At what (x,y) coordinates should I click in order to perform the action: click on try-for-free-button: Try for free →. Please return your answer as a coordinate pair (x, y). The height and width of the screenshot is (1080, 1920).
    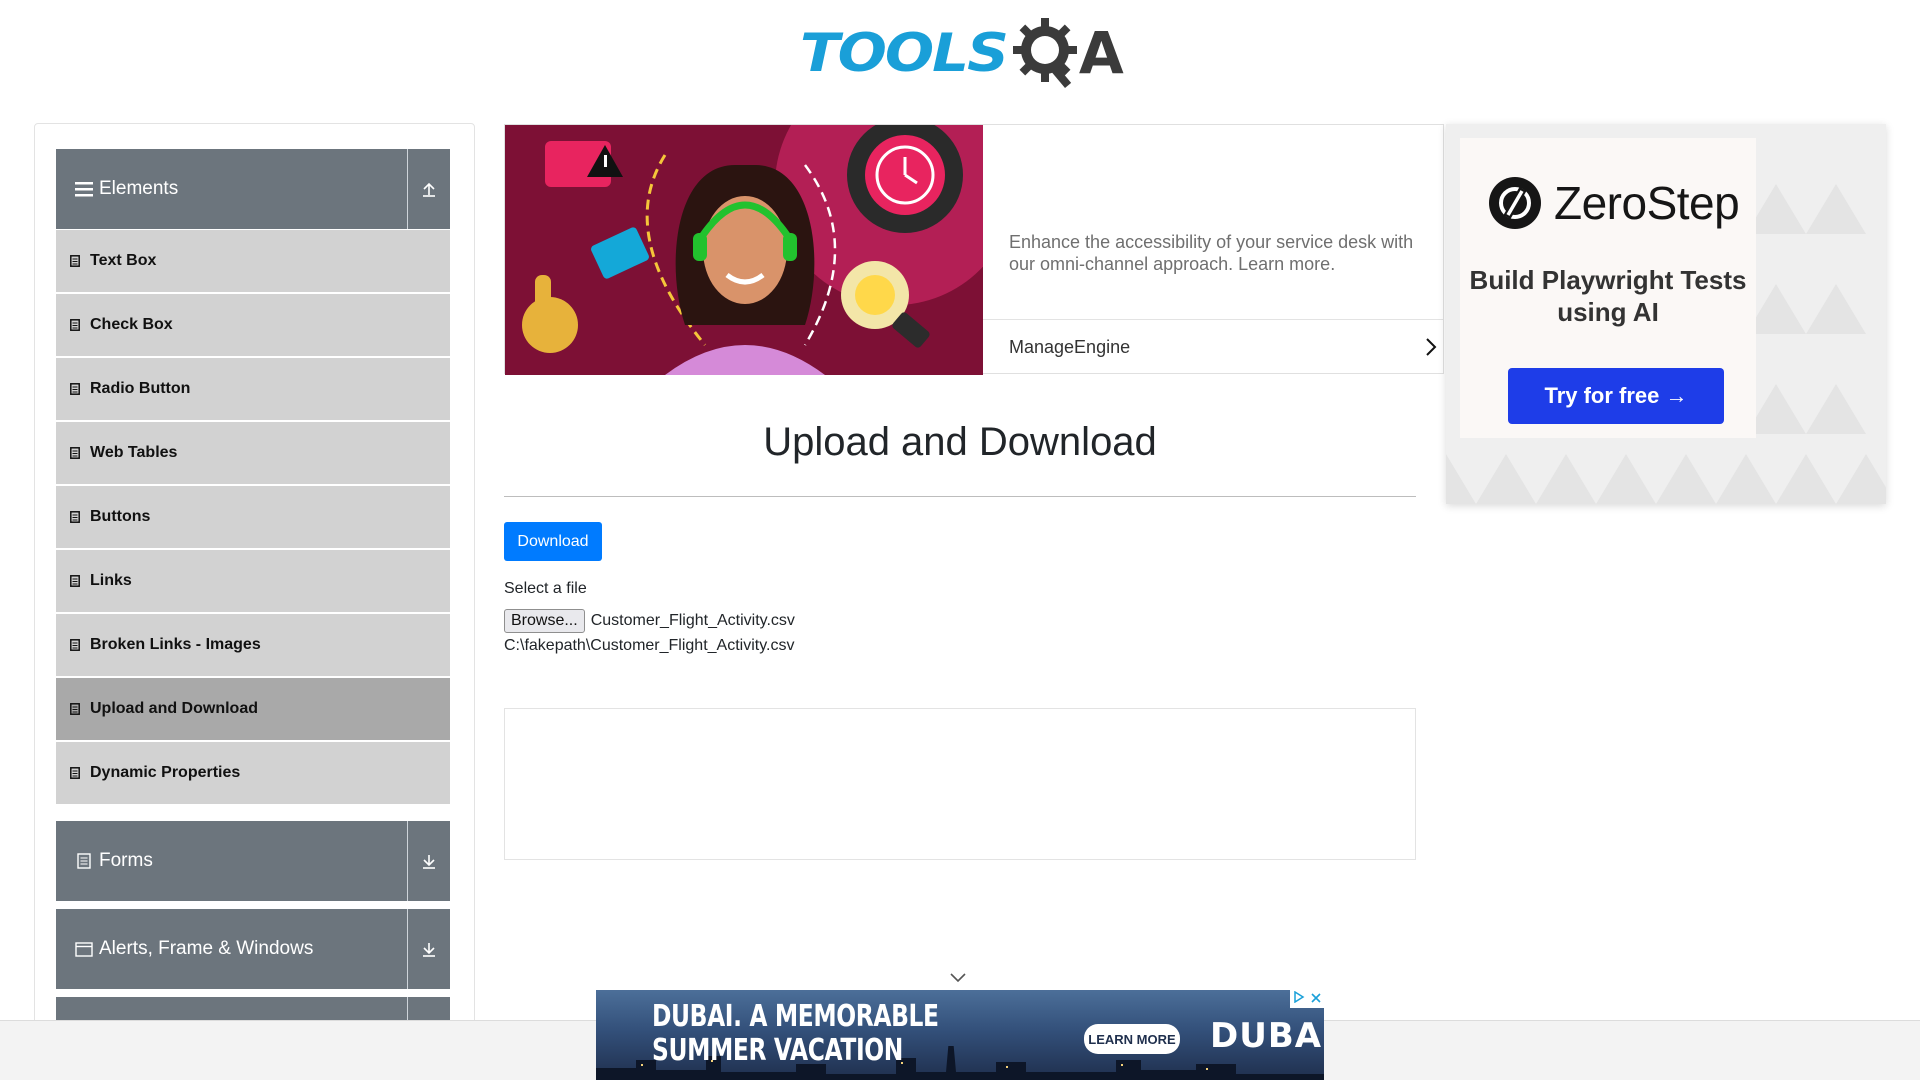
    Looking at the image, I should click on (1616, 396).